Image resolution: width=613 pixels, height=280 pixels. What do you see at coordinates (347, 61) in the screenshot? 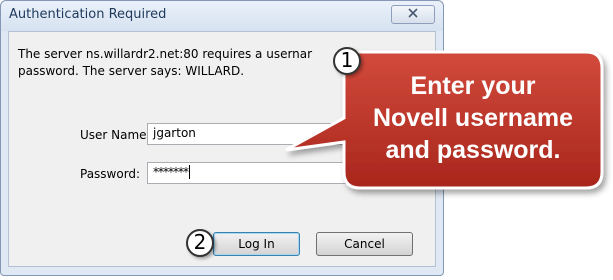
I see `step-1-badge: 1` at bounding box center [347, 61].